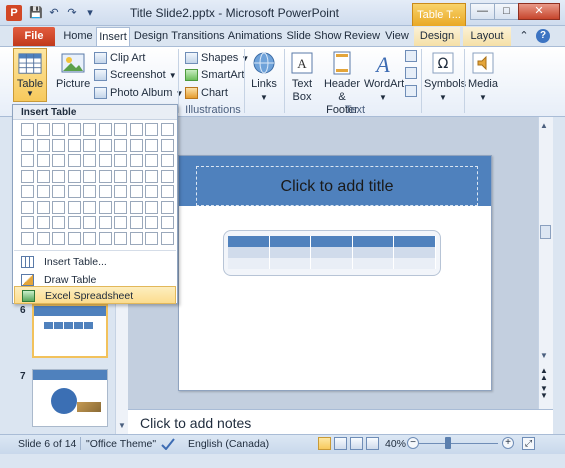  What do you see at coordinates (135, 75) in the screenshot?
I see `screenshot-button: Screenshot ▼` at bounding box center [135, 75].